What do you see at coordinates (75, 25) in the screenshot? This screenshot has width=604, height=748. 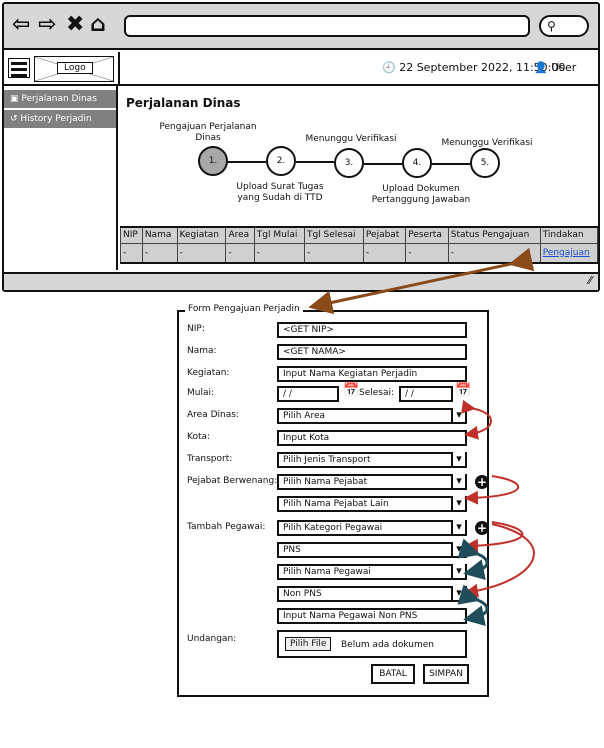 I see `close-icon: ✖` at bounding box center [75, 25].